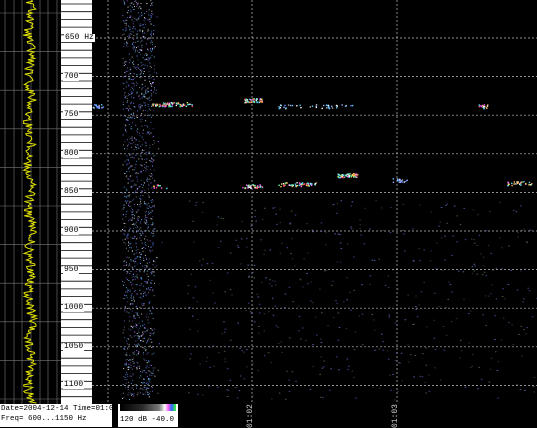 This screenshot has width=537, height=428. What do you see at coordinates (73, 308) in the screenshot?
I see `freq-label-1000: 1000` at bounding box center [73, 308].